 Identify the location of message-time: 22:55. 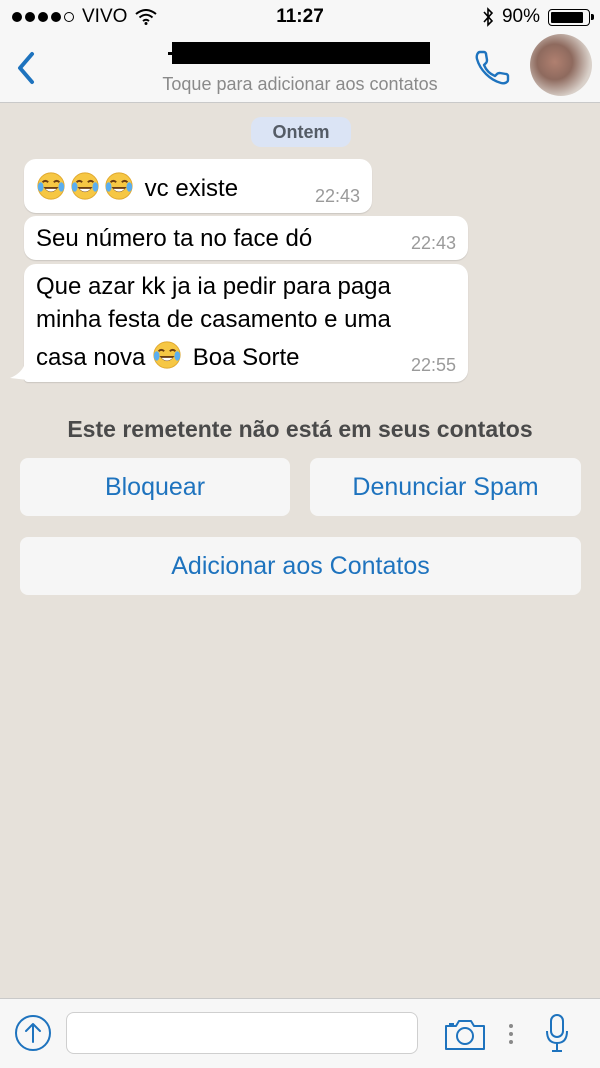
(433, 365).